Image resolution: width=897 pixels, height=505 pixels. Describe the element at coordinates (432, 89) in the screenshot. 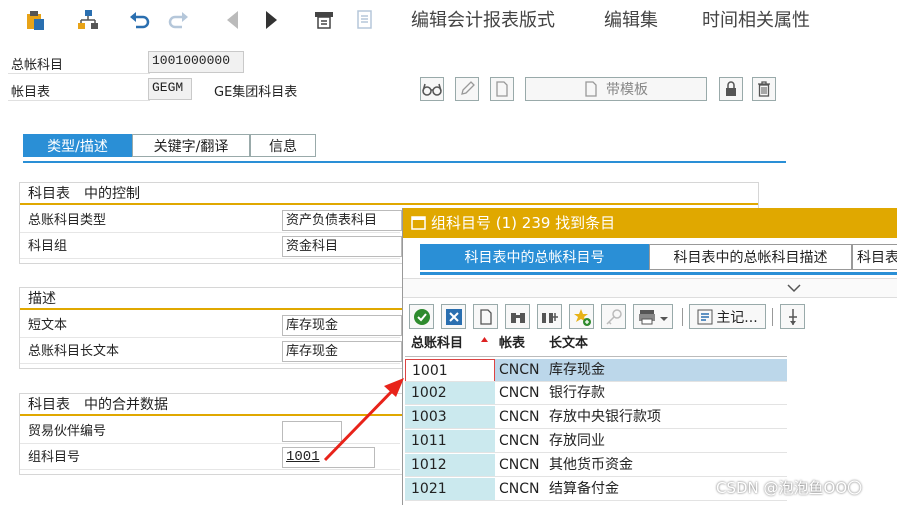

I see `glasses-icon` at that location.